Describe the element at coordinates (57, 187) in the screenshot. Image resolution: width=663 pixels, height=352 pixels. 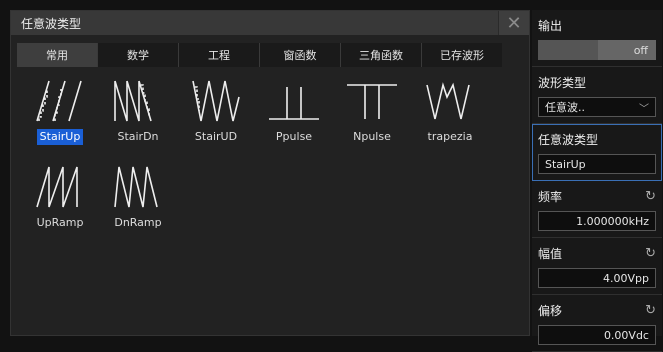
I see `up-ramp-icon` at that location.